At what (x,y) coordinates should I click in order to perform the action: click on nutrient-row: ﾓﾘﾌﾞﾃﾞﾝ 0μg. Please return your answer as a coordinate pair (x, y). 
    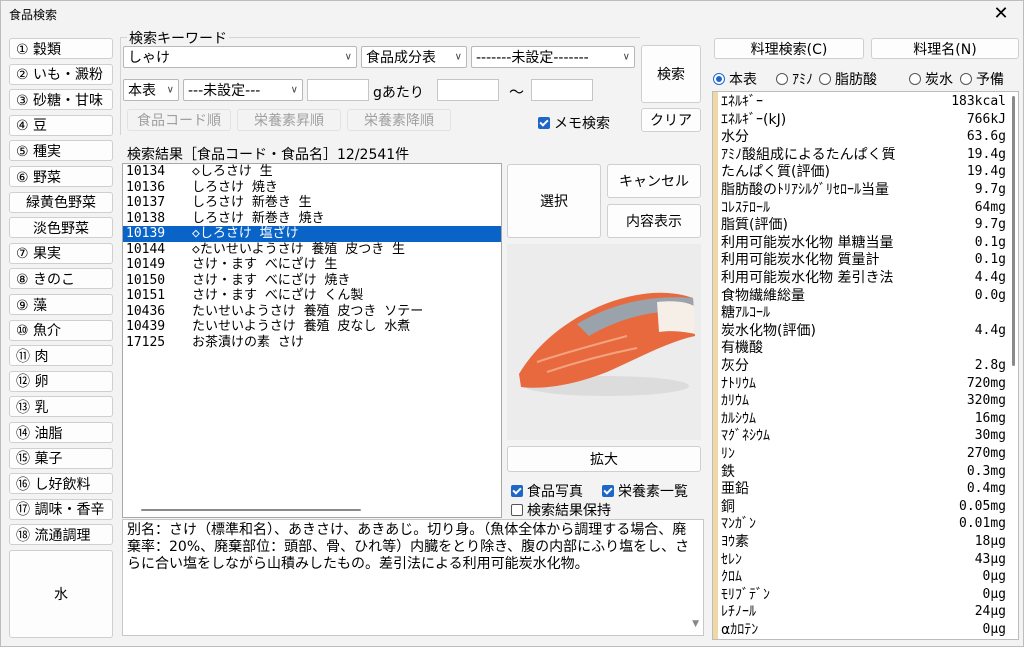
    Looking at the image, I should click on (863, 595).